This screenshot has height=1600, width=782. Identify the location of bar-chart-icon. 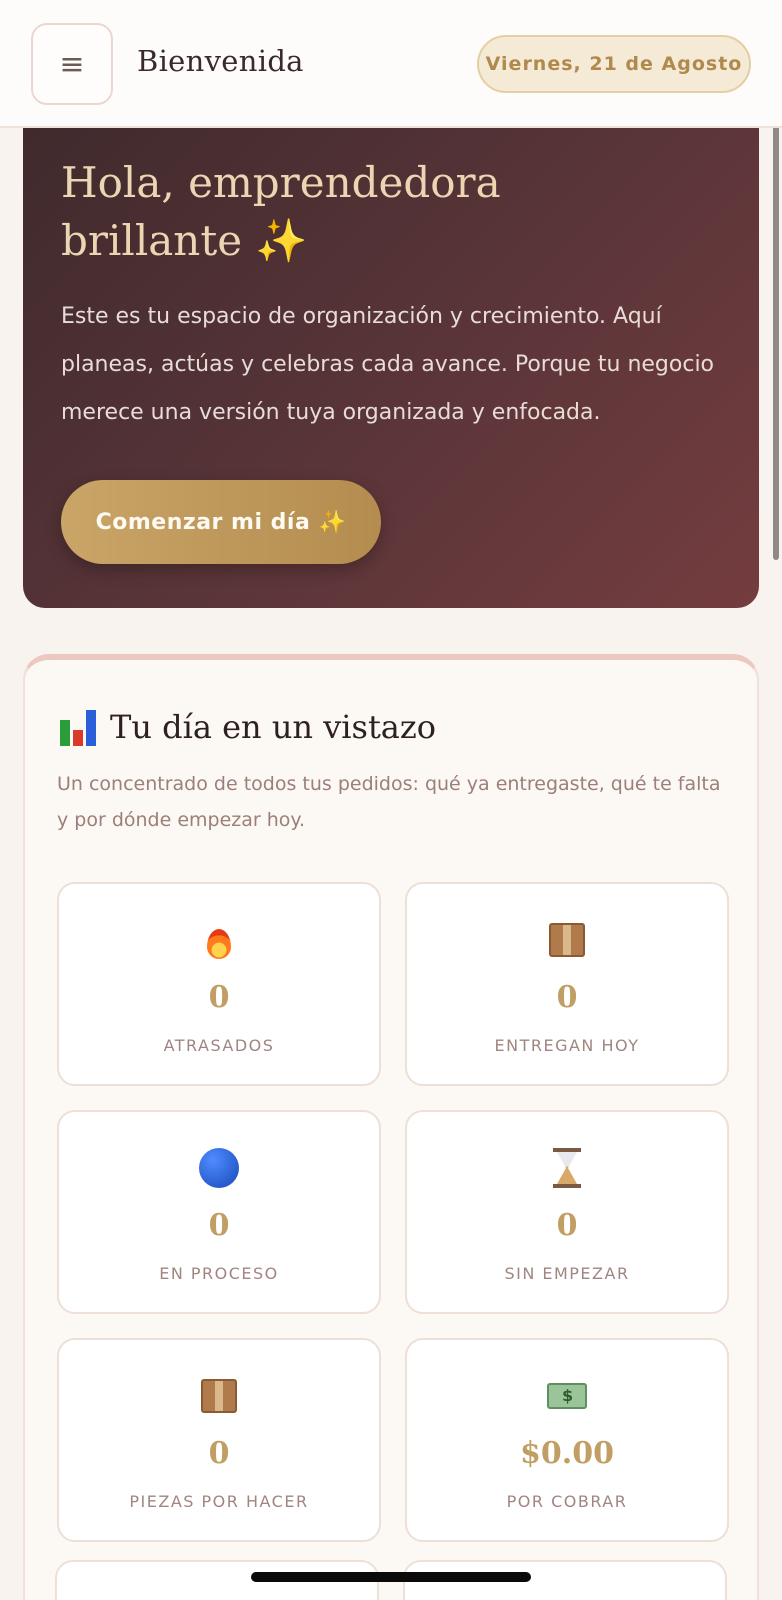
(78, 727).